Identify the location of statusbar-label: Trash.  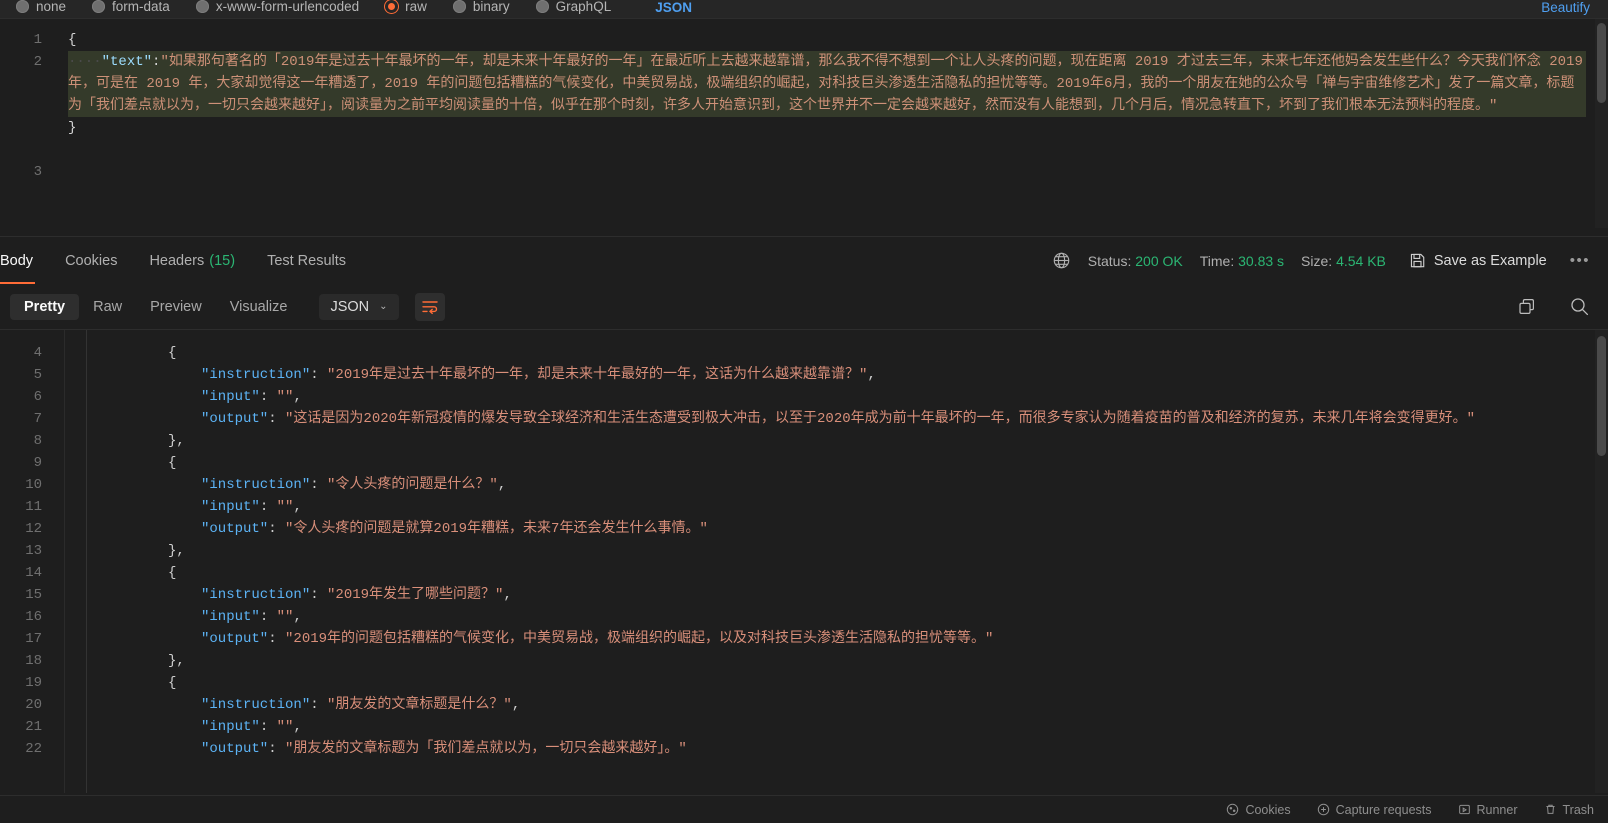
(1578, 809).